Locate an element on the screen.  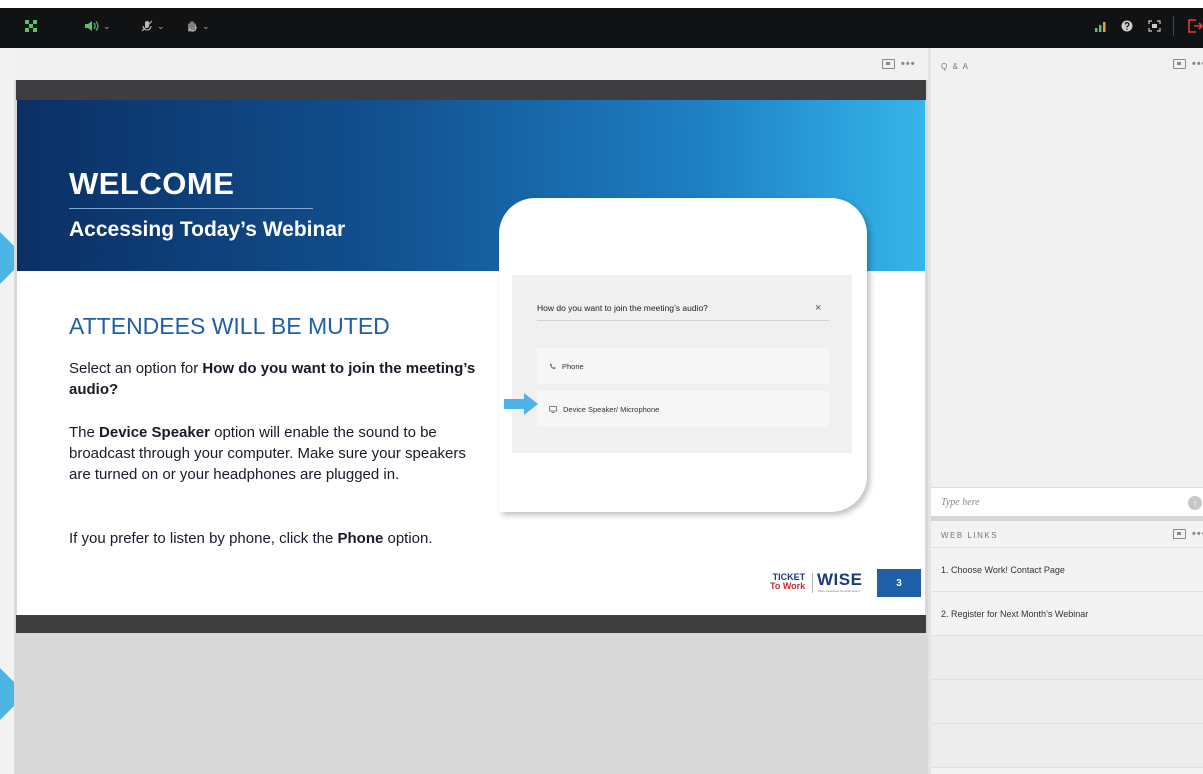
ticket-to-work-logo: TICKET To Work is located at coordinates (787, 582).